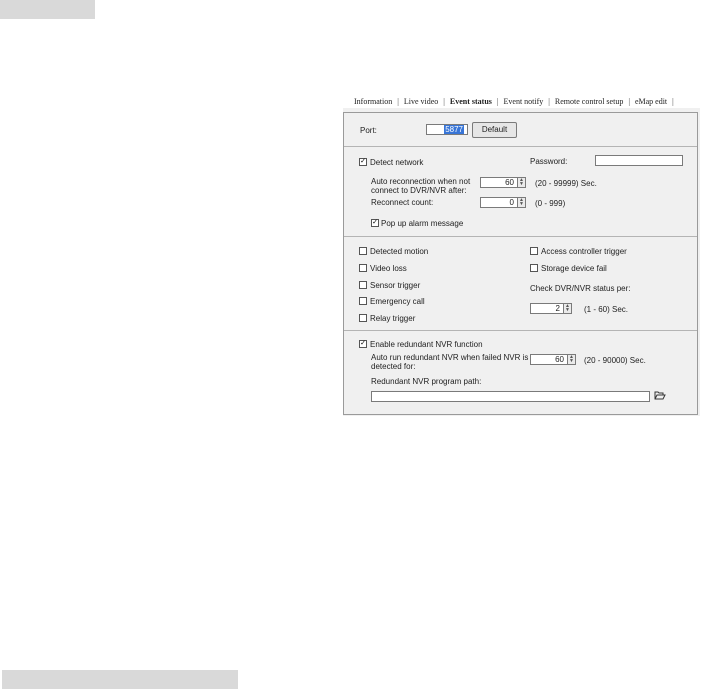 Image resolution: width=701 pixels, height=691 pixels. Describe the element at coordinates (549, 359) in the screenshot. I see `auto-run-input: 60` at that location.